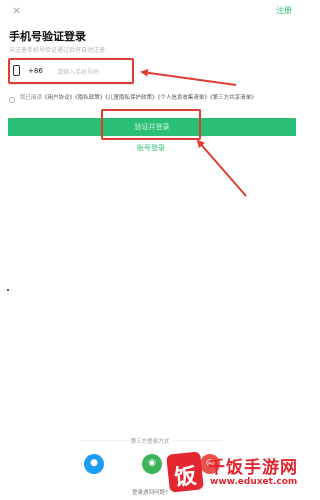 The height and width of the screenshot is (500, 320). Describe the element at coordinates (151, 148) in the screenshot. I see `password-login-link: 账号登录` at that location.